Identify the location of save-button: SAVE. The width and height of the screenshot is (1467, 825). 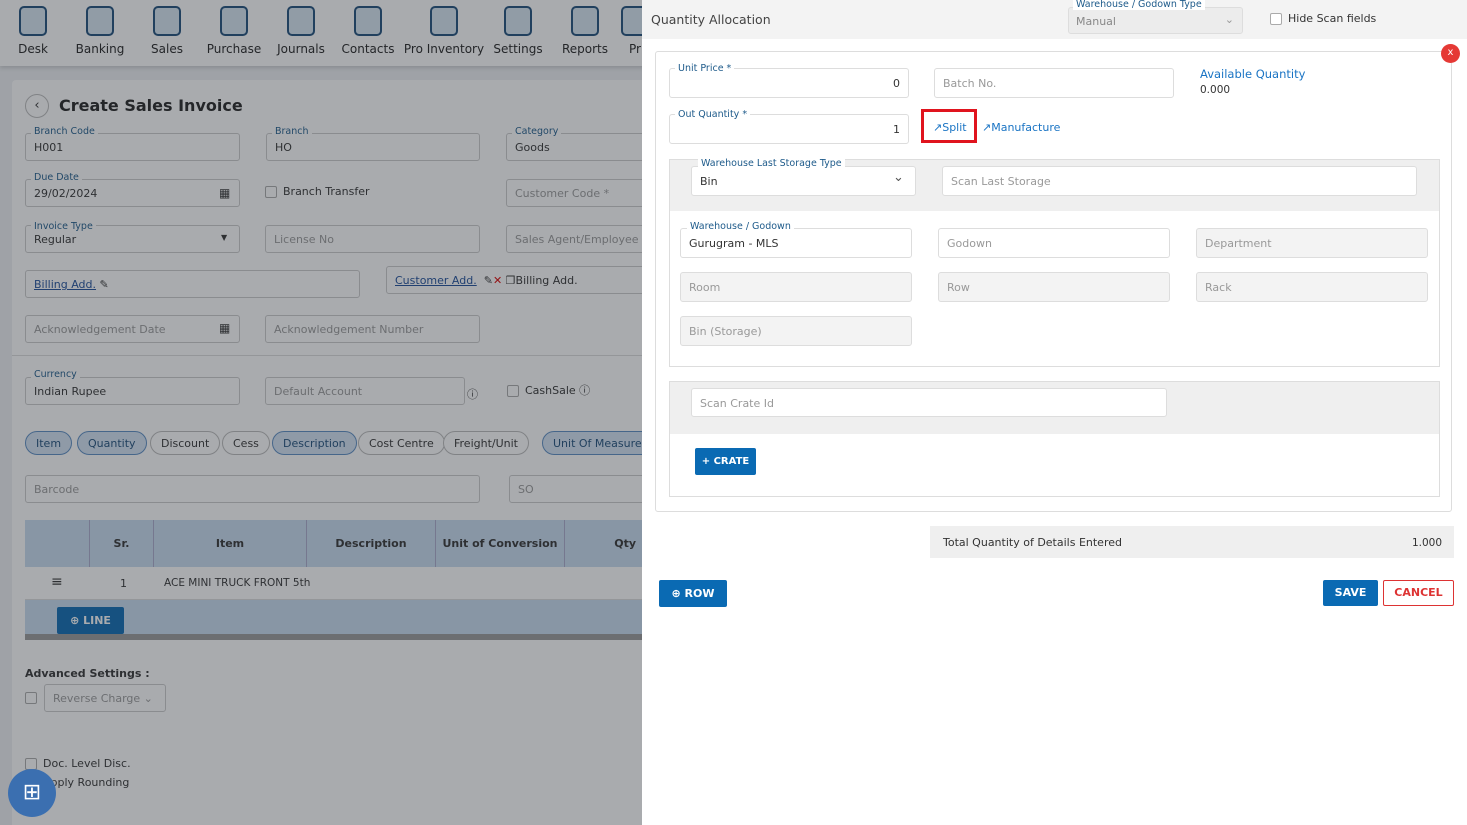
(1350, 593).